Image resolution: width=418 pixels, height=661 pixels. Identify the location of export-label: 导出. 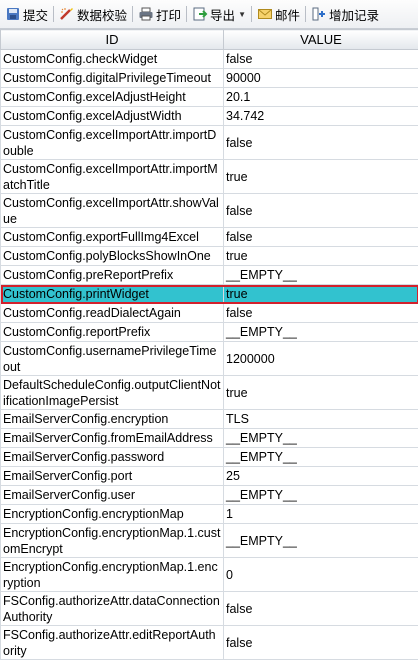
(223, 15).